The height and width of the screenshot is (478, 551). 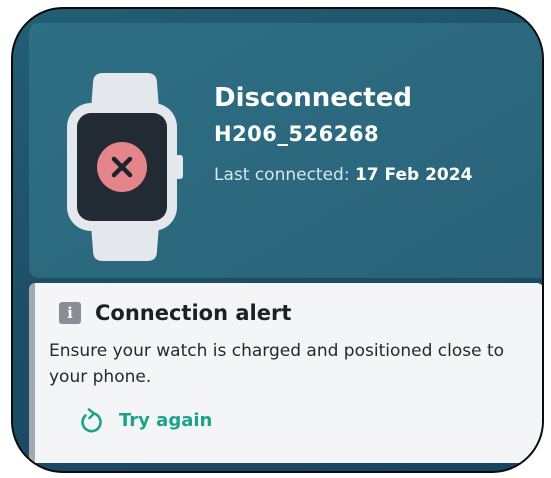 What do you see at coordinates (91, 420) in the screenshot?
I see `refresh-icon` at bounding box center [91, 420].